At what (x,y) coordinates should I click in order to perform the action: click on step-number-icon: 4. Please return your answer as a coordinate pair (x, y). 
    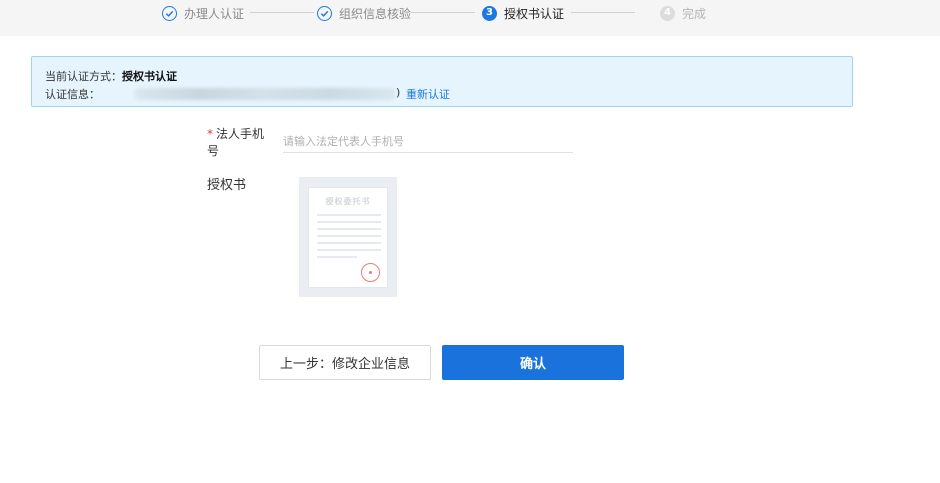
    Looking at the image, I should click on (667, 13).